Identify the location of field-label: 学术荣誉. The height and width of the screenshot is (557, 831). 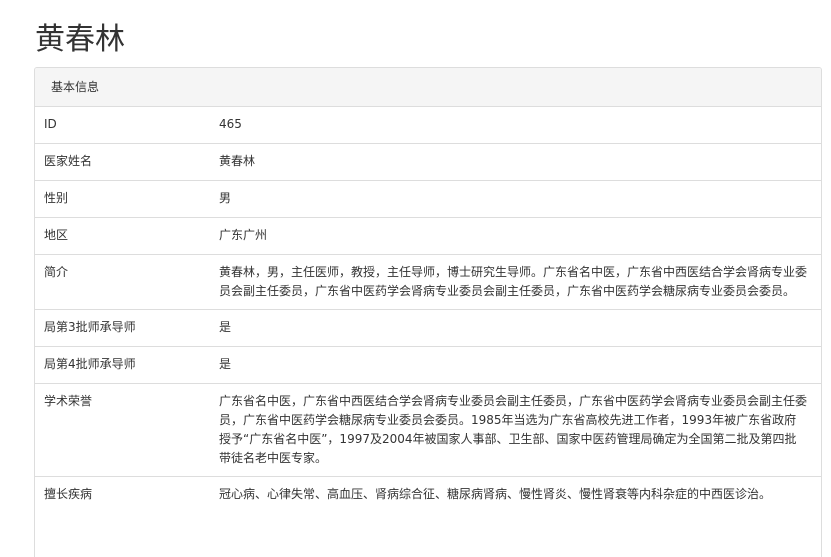
(123, 430).